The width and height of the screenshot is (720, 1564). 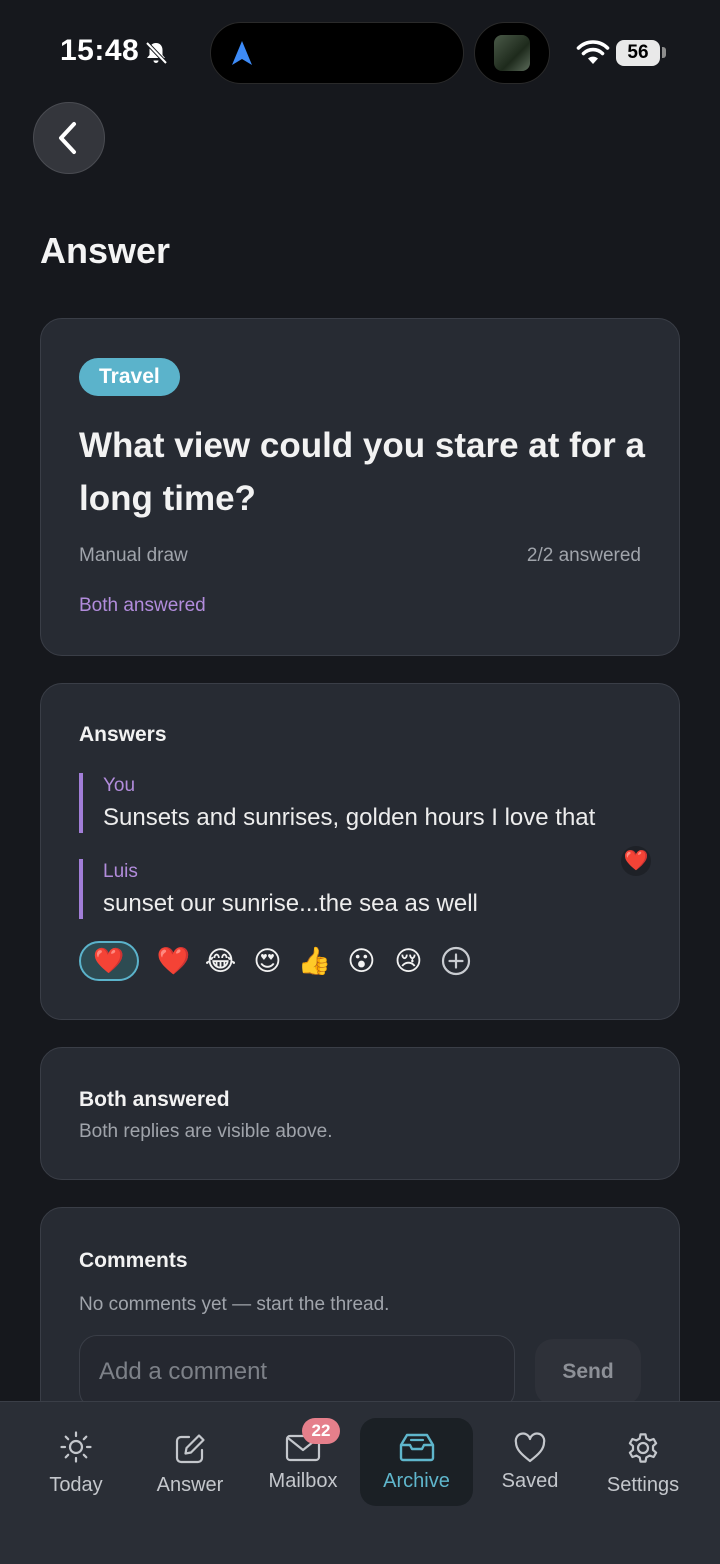 I want to click on tab-settings: Settings, so click(x=643, y=1462).